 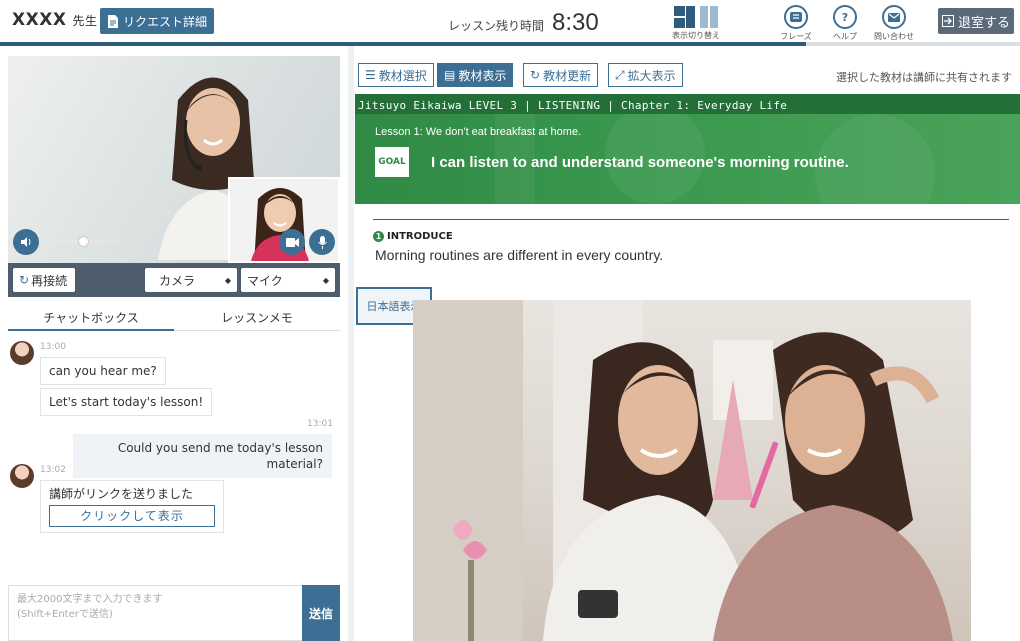 What do you see at coordinates (796, 17) in the screenshot?
I see `phrase-icon` at bounding box center [796, 17].